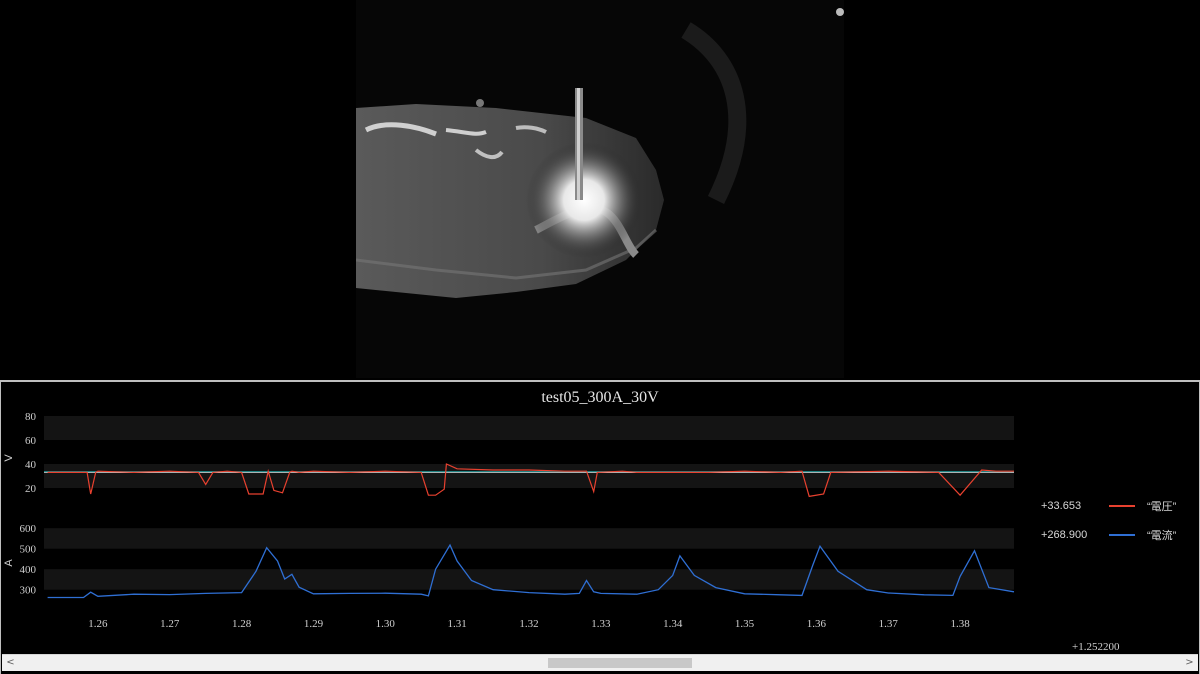  Describe the element at coordinates (20, 560) in the screenshot. I see `current-y-axis: 300 400 500 600 A` at that location.